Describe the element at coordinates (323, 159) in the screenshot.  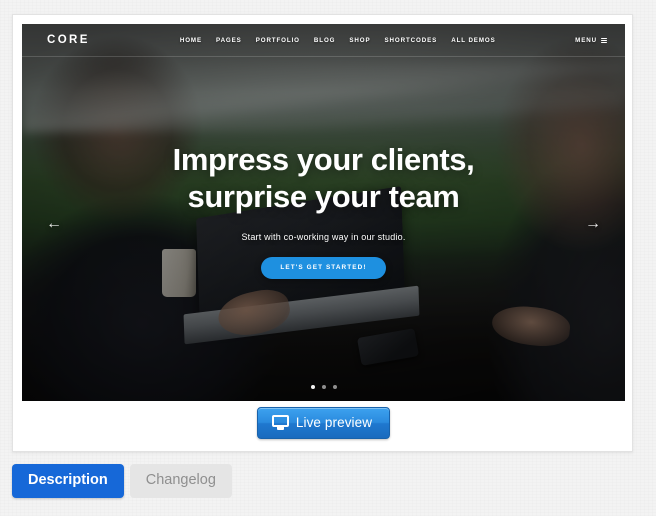
I see `hero-headline-line-1: Impress your clients,` at that location.